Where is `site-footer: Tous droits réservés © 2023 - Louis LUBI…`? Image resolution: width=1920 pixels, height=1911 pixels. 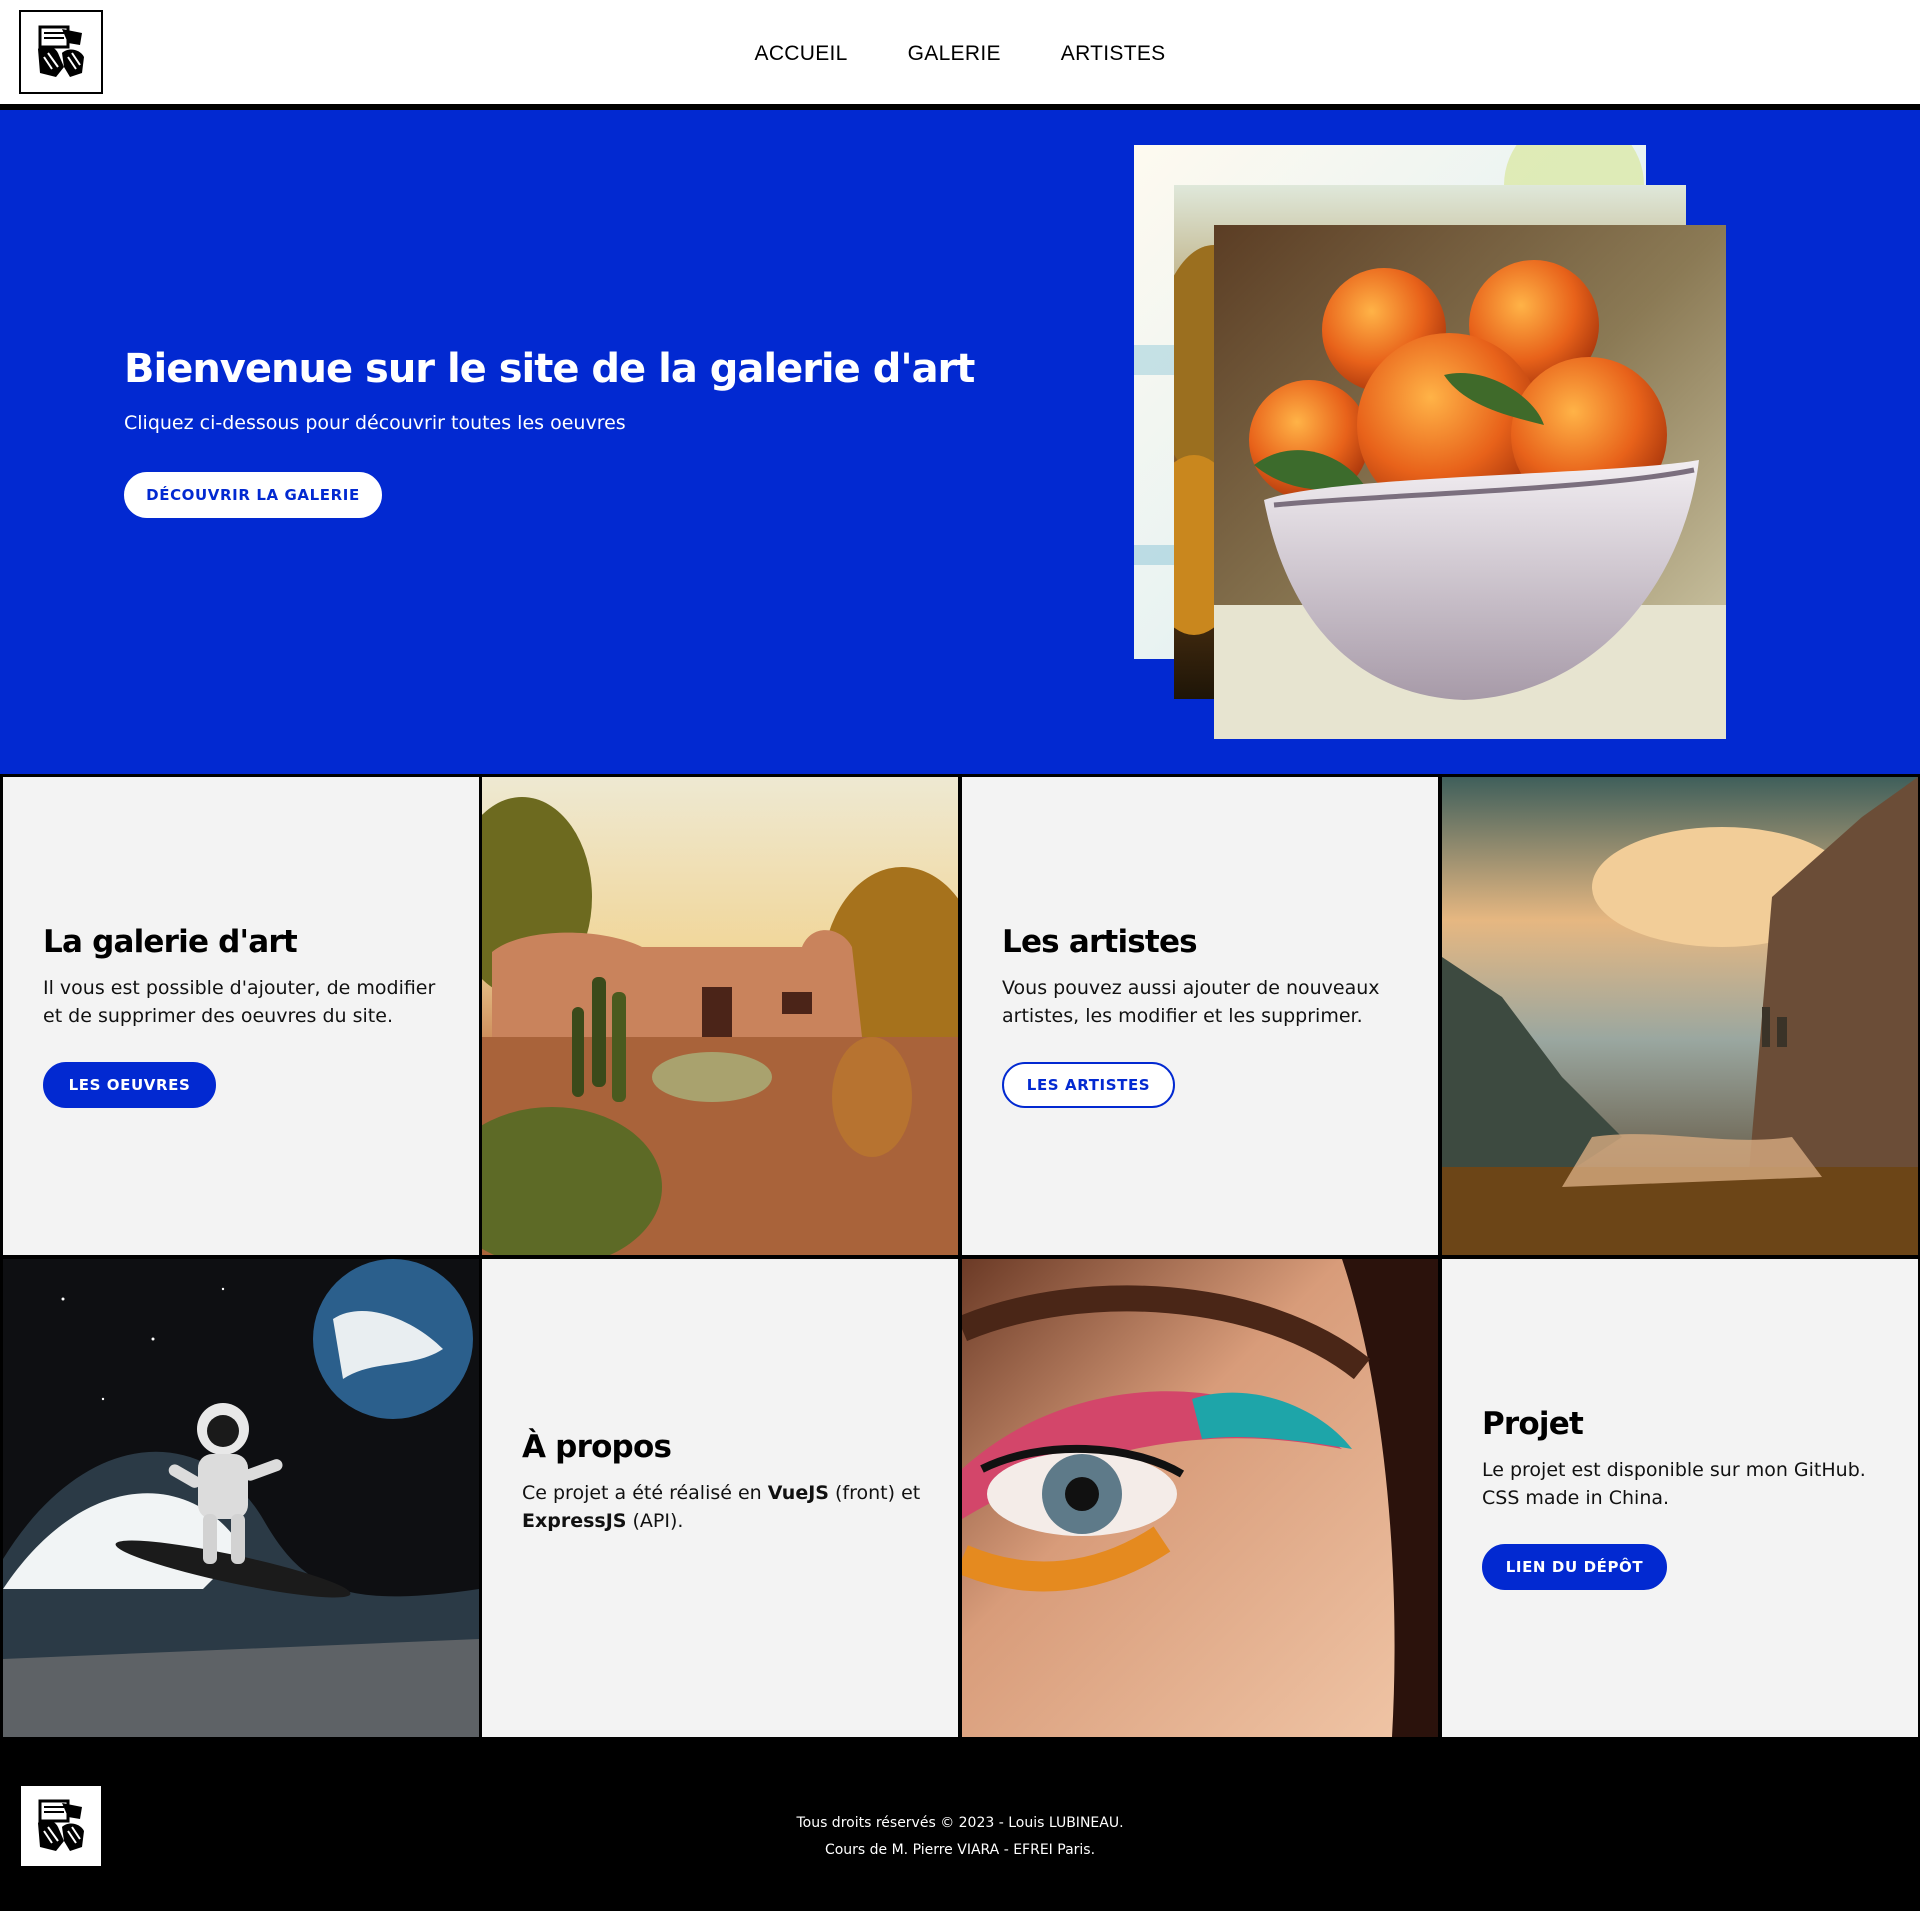 site-footer: Tous droits réservés © 2023 - Louis LUBI… is located at coordinates (960, 1825).